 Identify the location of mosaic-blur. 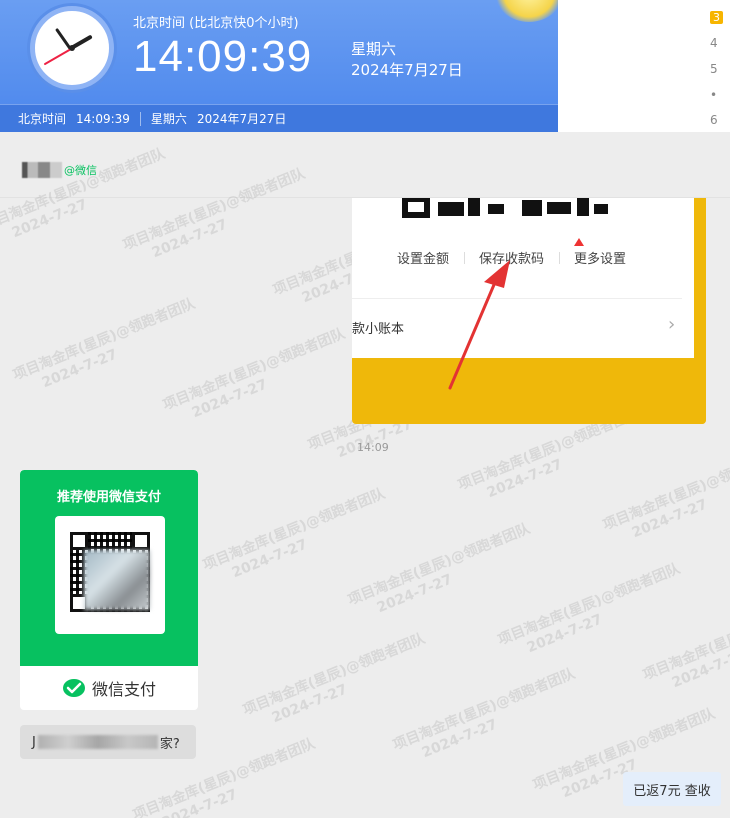
(117, 580).